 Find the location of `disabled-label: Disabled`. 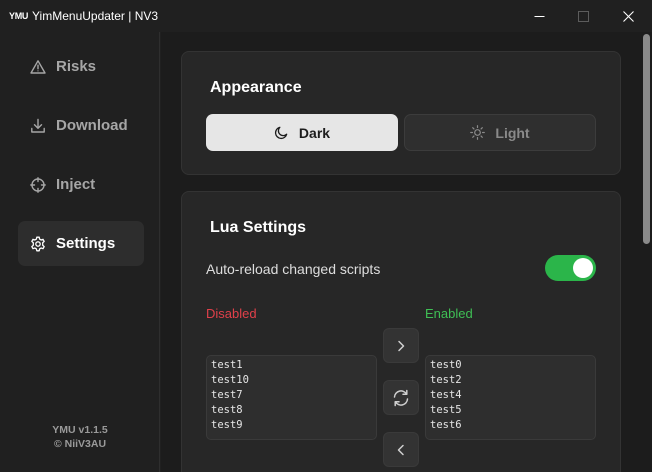

disabled-label: Disabled is located at coordinates (231, 313).